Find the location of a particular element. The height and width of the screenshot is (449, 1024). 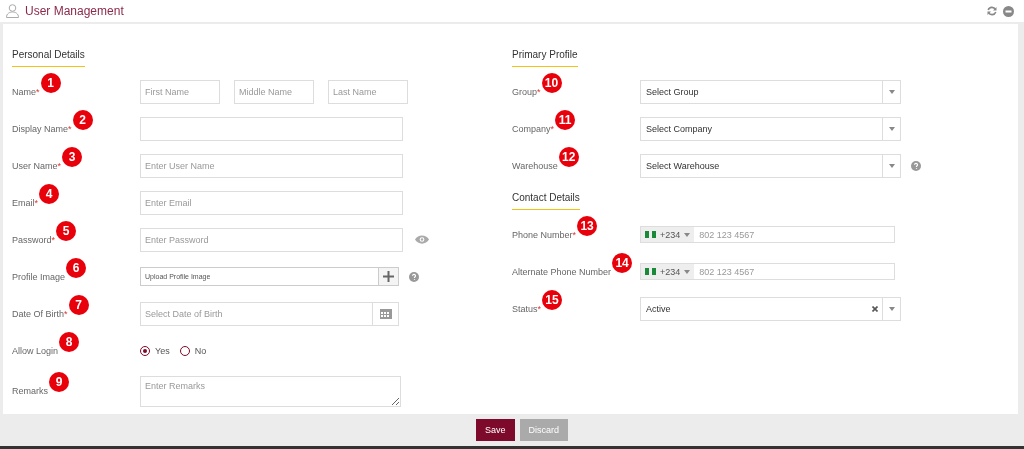

eye-icon is located at coordinates (422, 239).